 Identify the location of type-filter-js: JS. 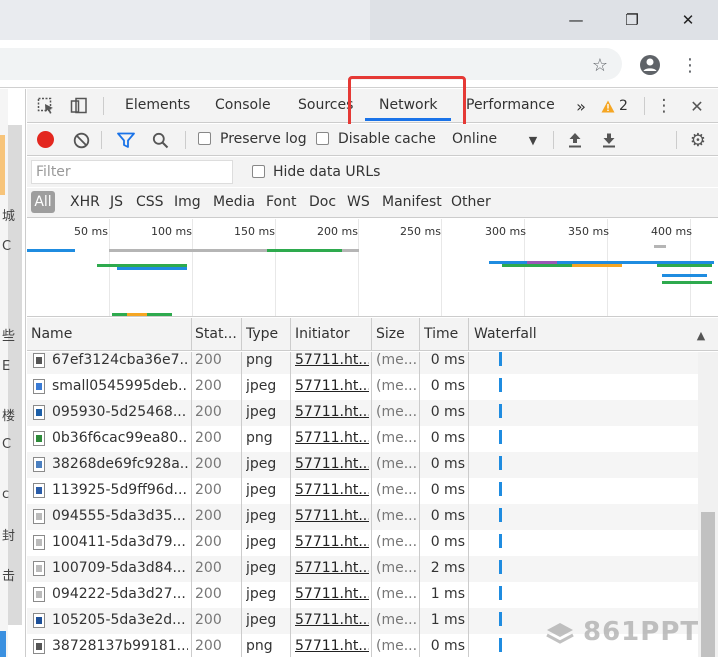
(116, 202).